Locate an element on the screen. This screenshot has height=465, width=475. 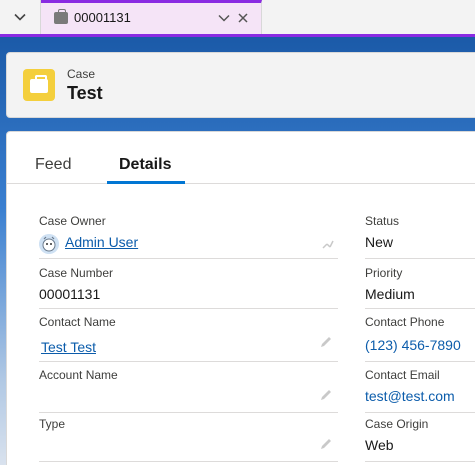
field-case-number: Case Number 00001131 is located at coordinates (188, 287).